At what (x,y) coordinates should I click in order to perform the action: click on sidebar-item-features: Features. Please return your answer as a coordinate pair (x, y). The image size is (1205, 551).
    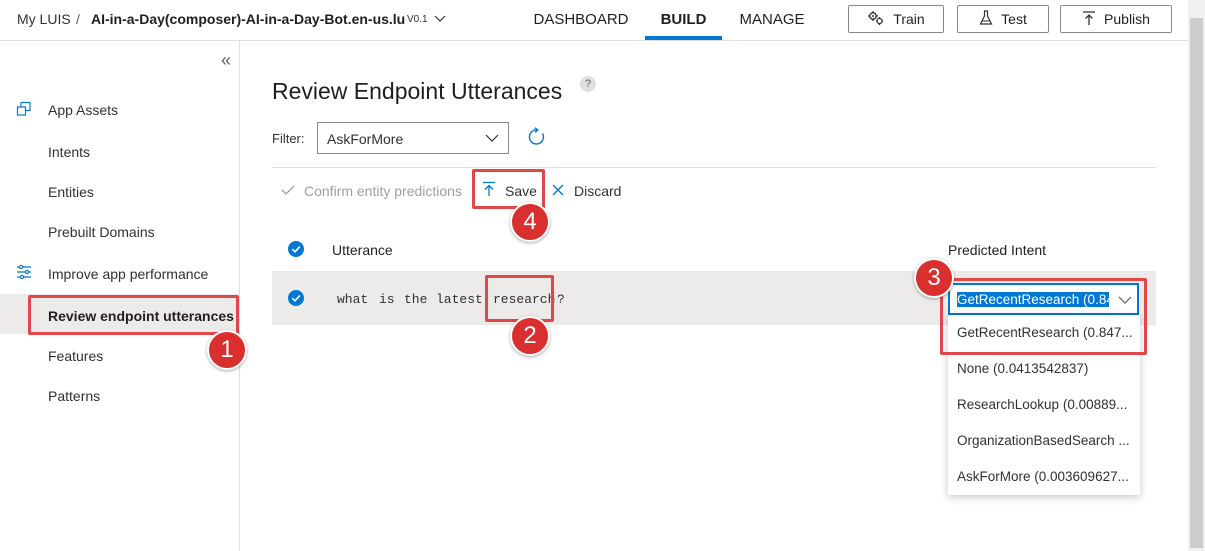
    Looking at the image, I should click on (75, 356).